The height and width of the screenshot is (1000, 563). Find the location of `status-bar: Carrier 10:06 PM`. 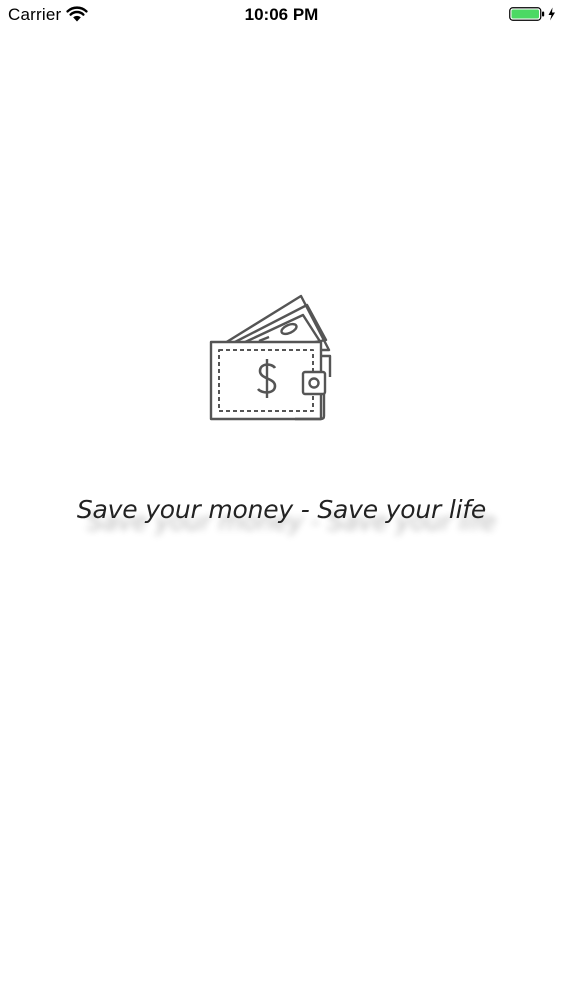

status-bar: Carrier 10:06 PM is located at coordinates (281, 15).